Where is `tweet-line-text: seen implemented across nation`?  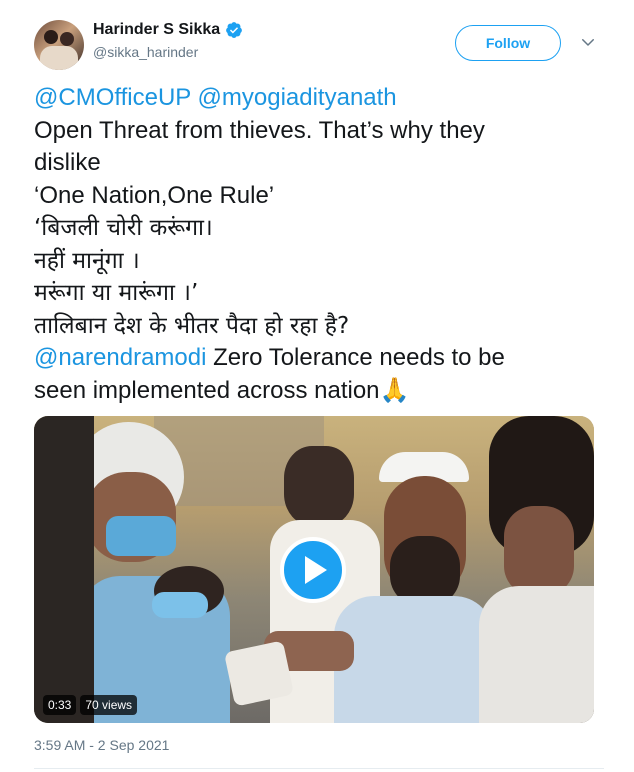 tweet-line-text: seen implemented across nation is located at coordinates (207, 390).